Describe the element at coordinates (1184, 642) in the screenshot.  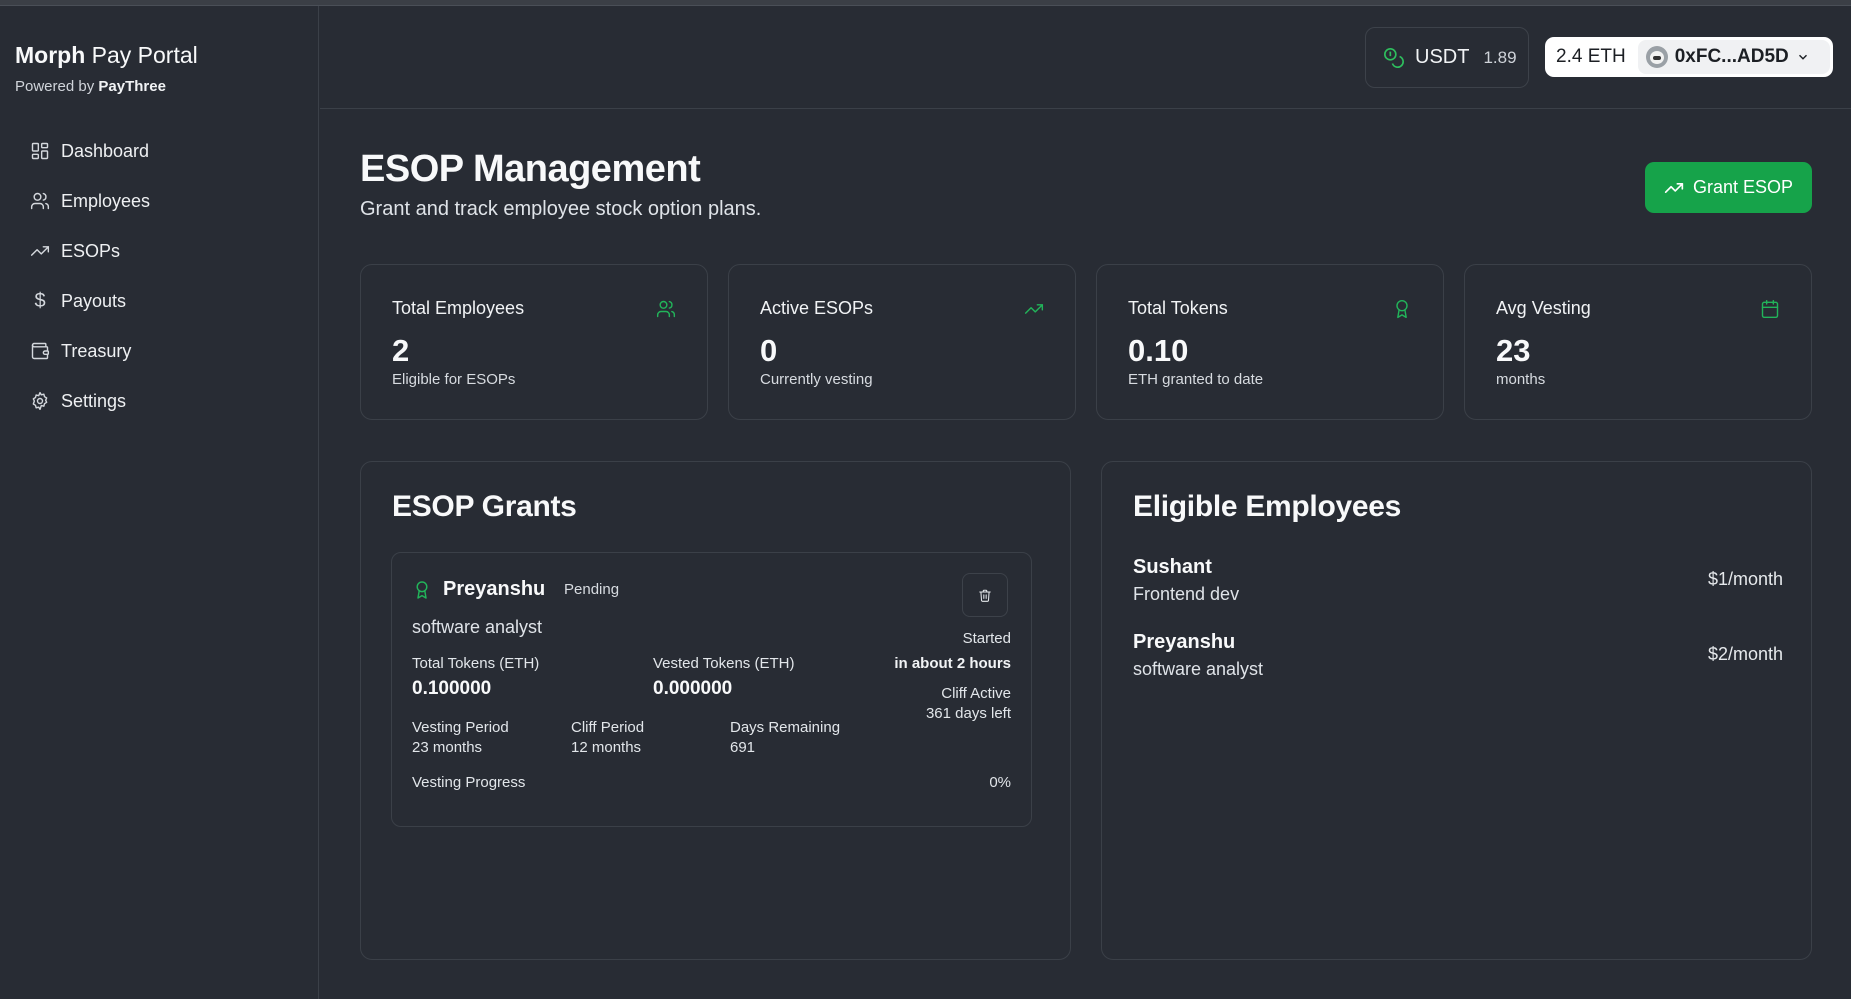
I see `employee-name: Preyanshu` at that location.